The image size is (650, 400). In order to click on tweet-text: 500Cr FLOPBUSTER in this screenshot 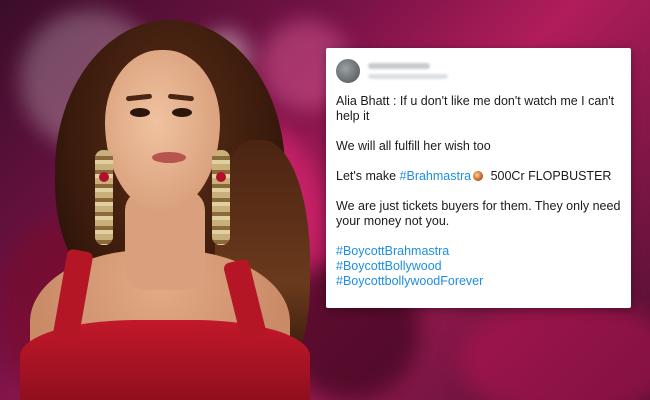, I will do `click(549, 176)`.